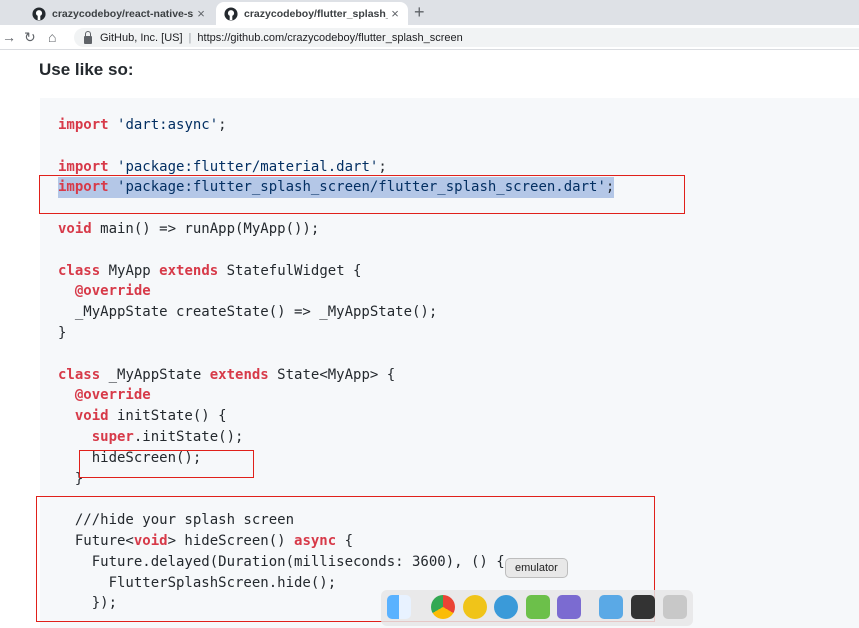 Image resolution: width=859 pixels, height=628 pixels. Describe the element at coordinates (475, 607) in the screenshot. I see `android-studio-icon` at that location.